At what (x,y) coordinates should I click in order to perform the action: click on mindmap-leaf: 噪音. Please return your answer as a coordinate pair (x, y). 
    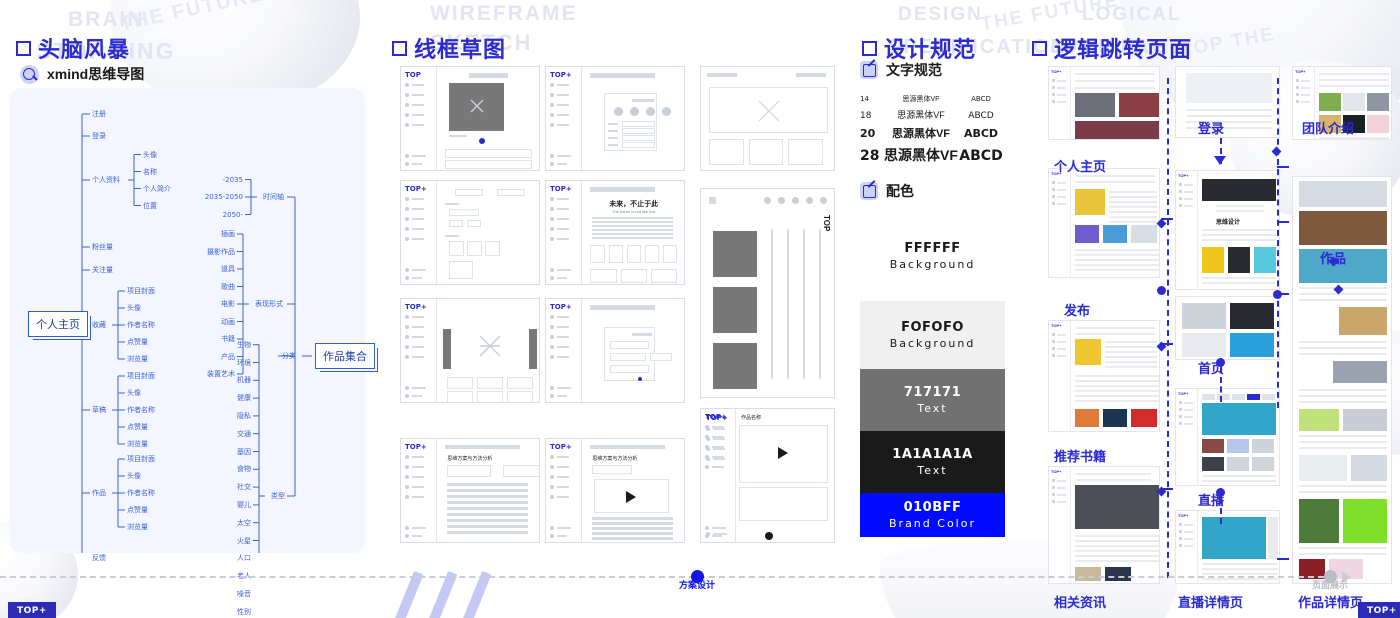
    Looking at the image, I should click on (244, 594).